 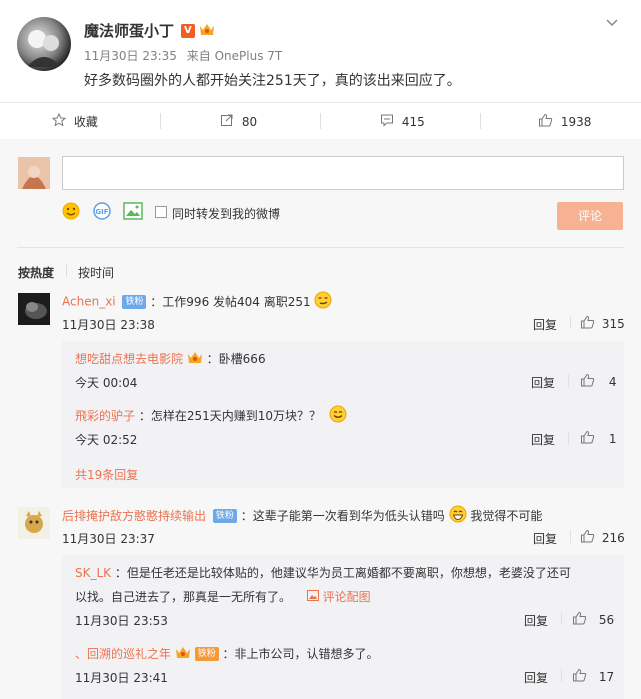 I want to click on reply-like-count: 17, so click(x=606, y=676).